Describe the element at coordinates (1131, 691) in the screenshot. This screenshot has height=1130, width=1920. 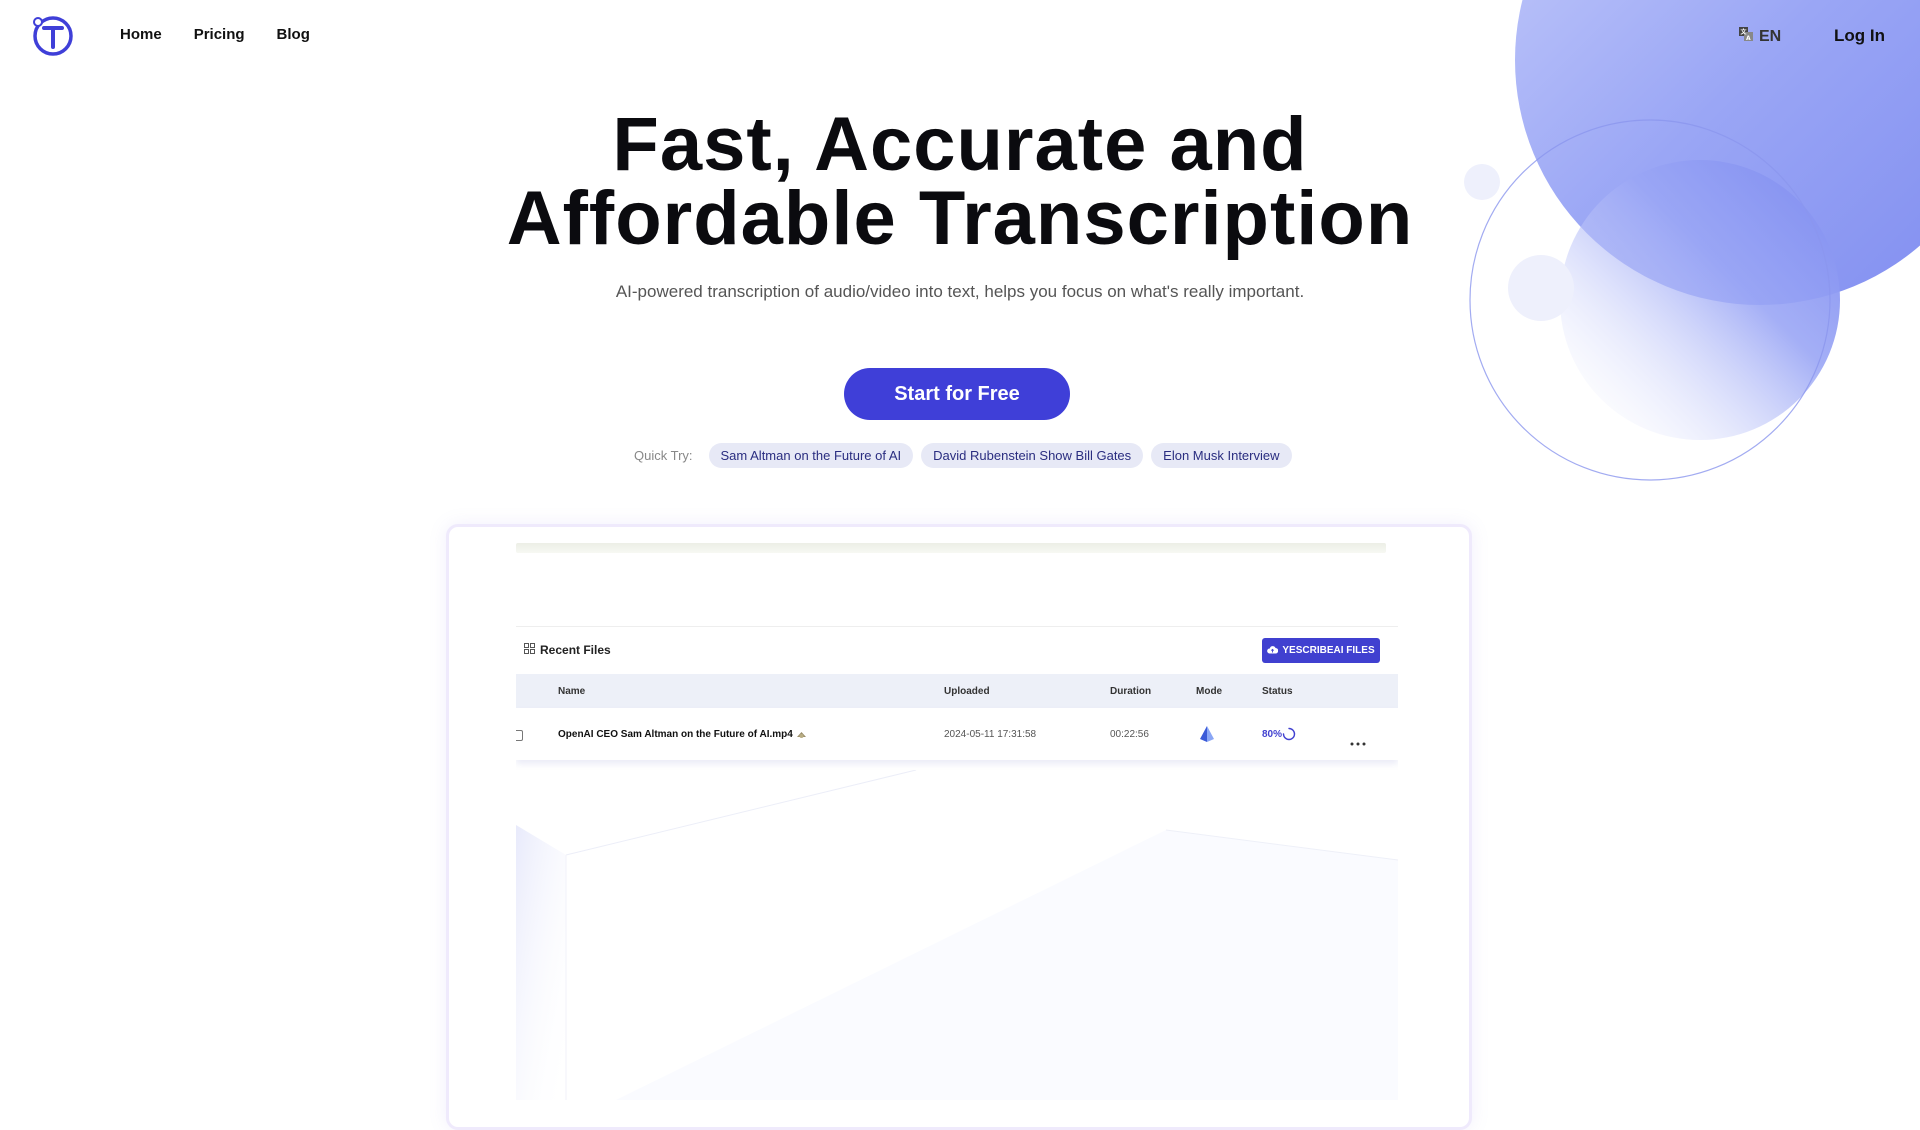
I see `column-duration: Duration` at that location.